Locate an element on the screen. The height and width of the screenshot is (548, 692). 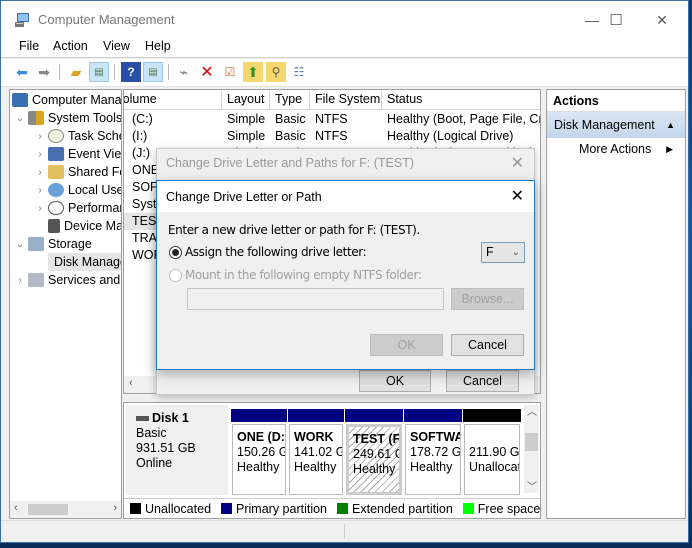
disk-name-row: Disk 1 is located at coordinates (182, 418).